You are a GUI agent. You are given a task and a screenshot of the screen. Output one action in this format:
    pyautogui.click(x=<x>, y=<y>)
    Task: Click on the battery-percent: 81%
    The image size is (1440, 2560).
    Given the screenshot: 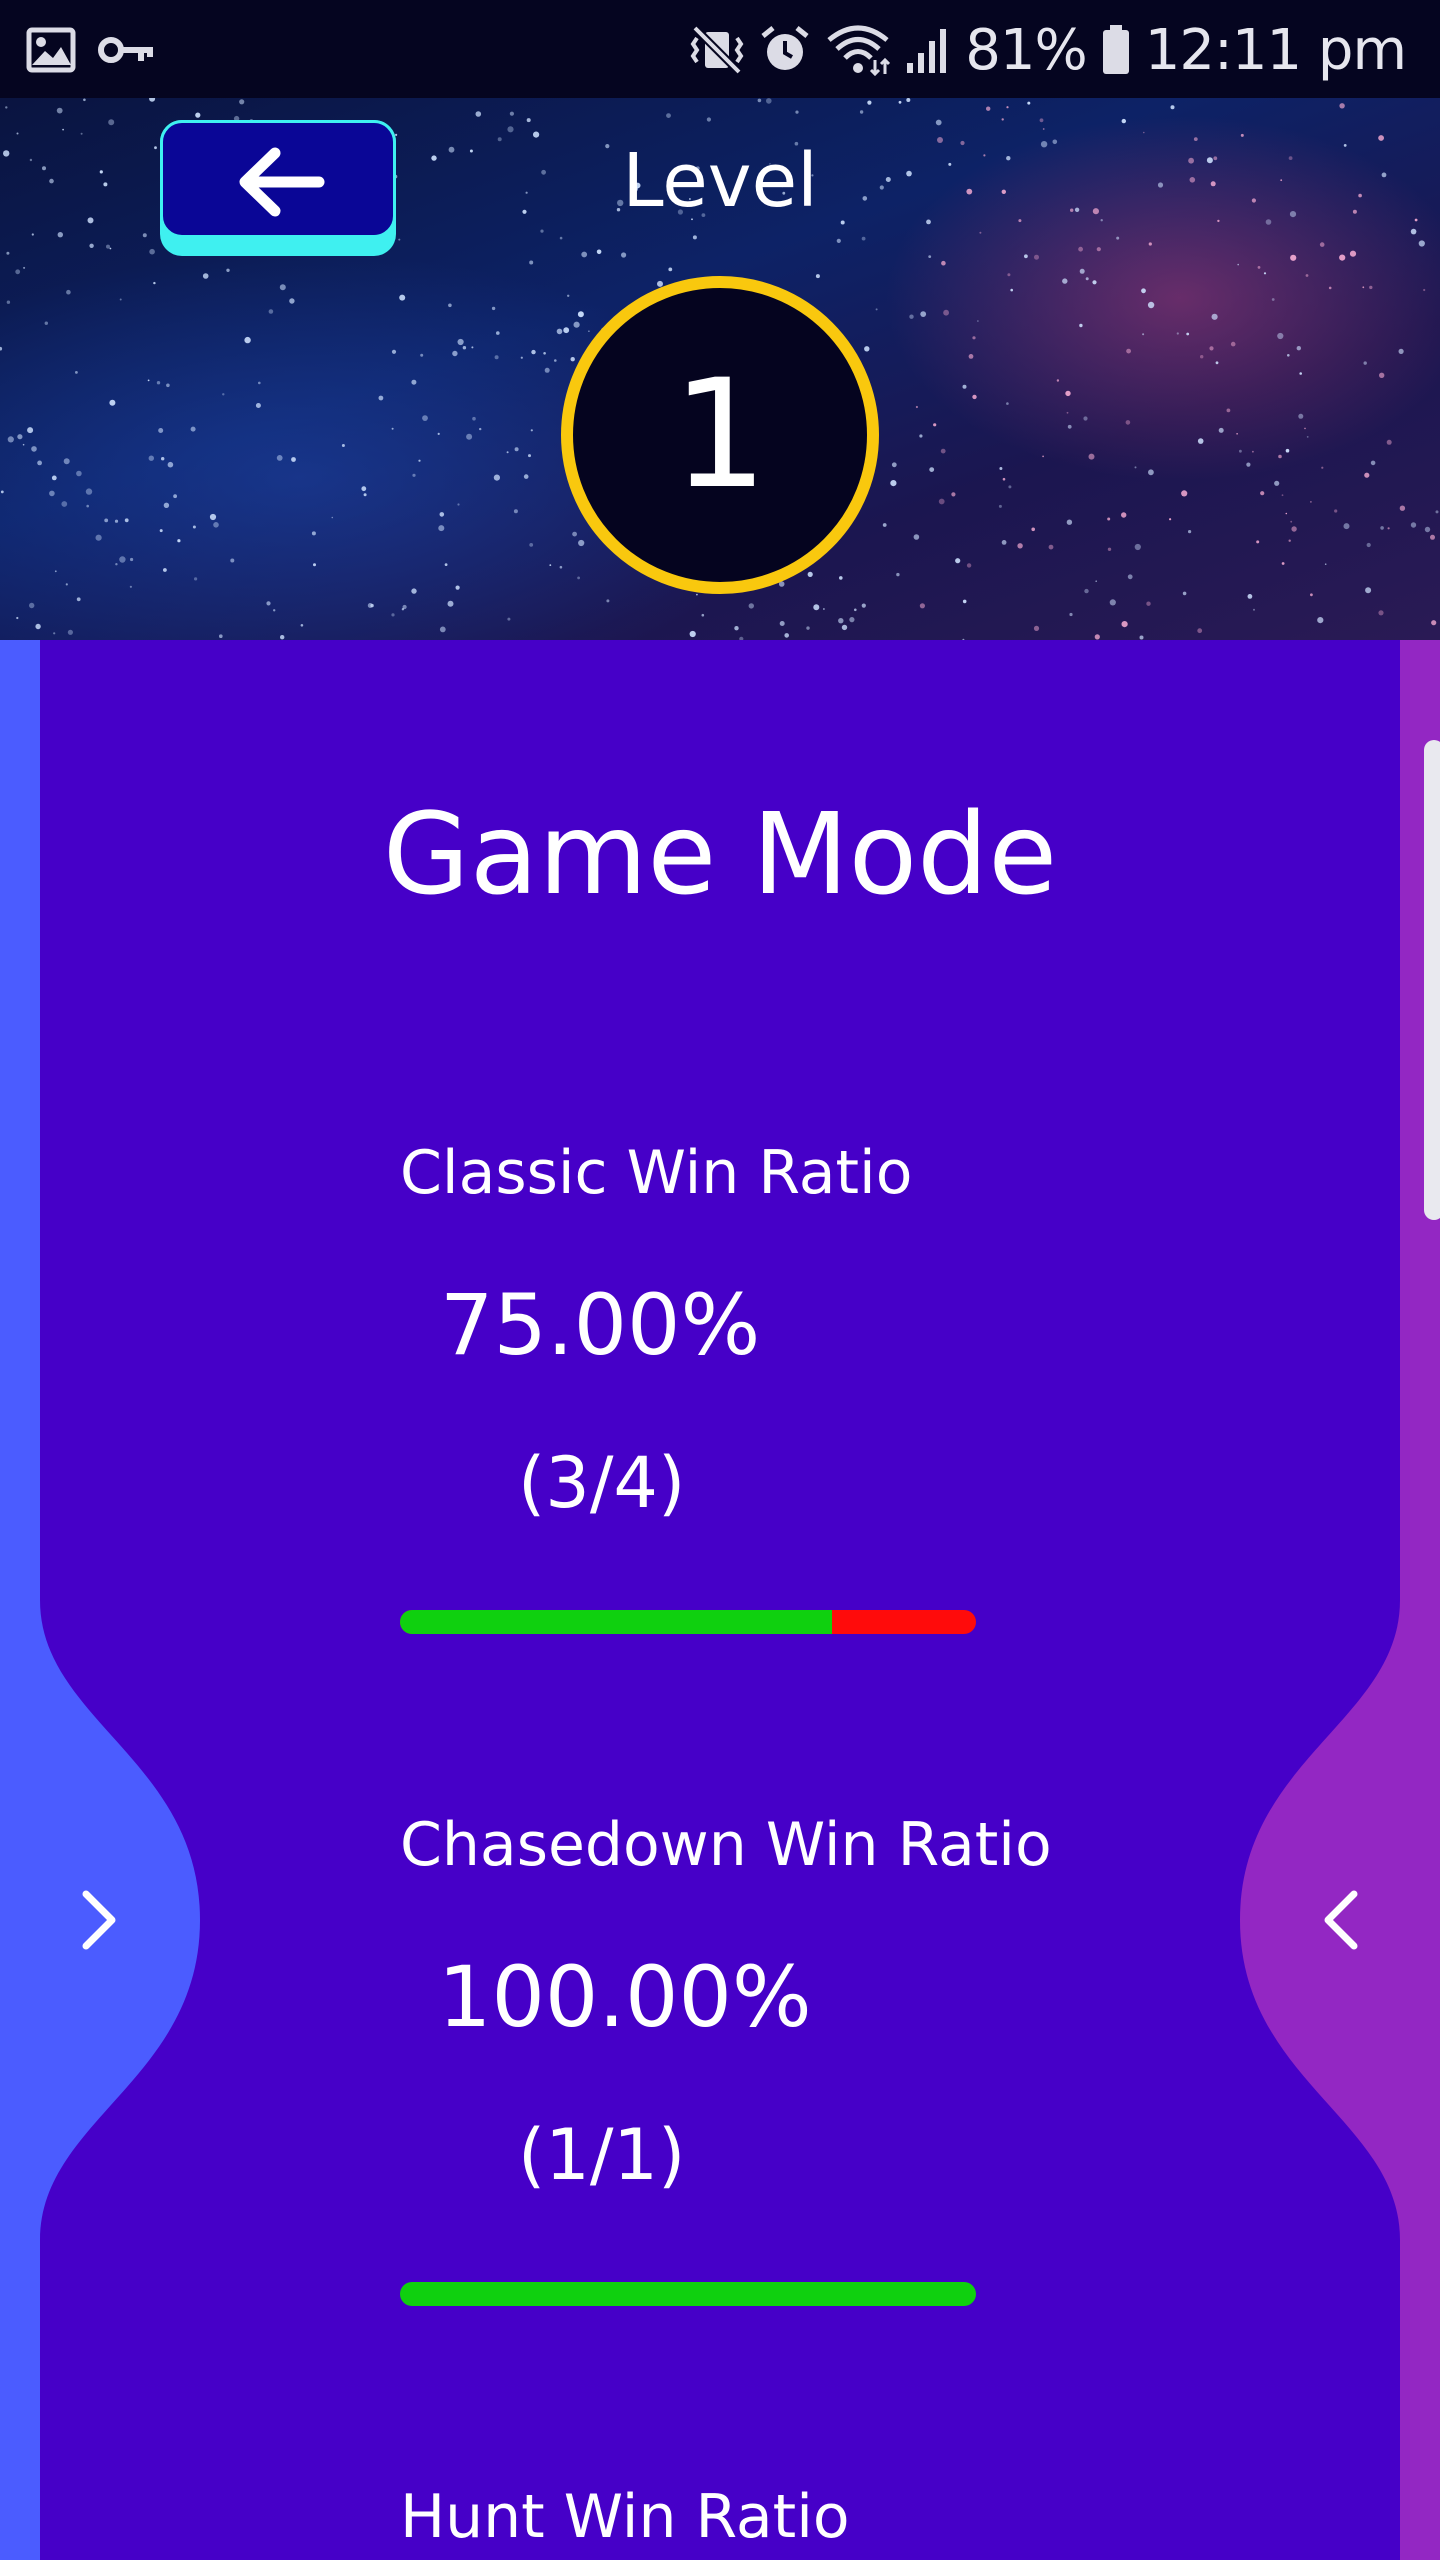 What is the action you would take?
    pyautogui.click(x=1026, y=50)
    